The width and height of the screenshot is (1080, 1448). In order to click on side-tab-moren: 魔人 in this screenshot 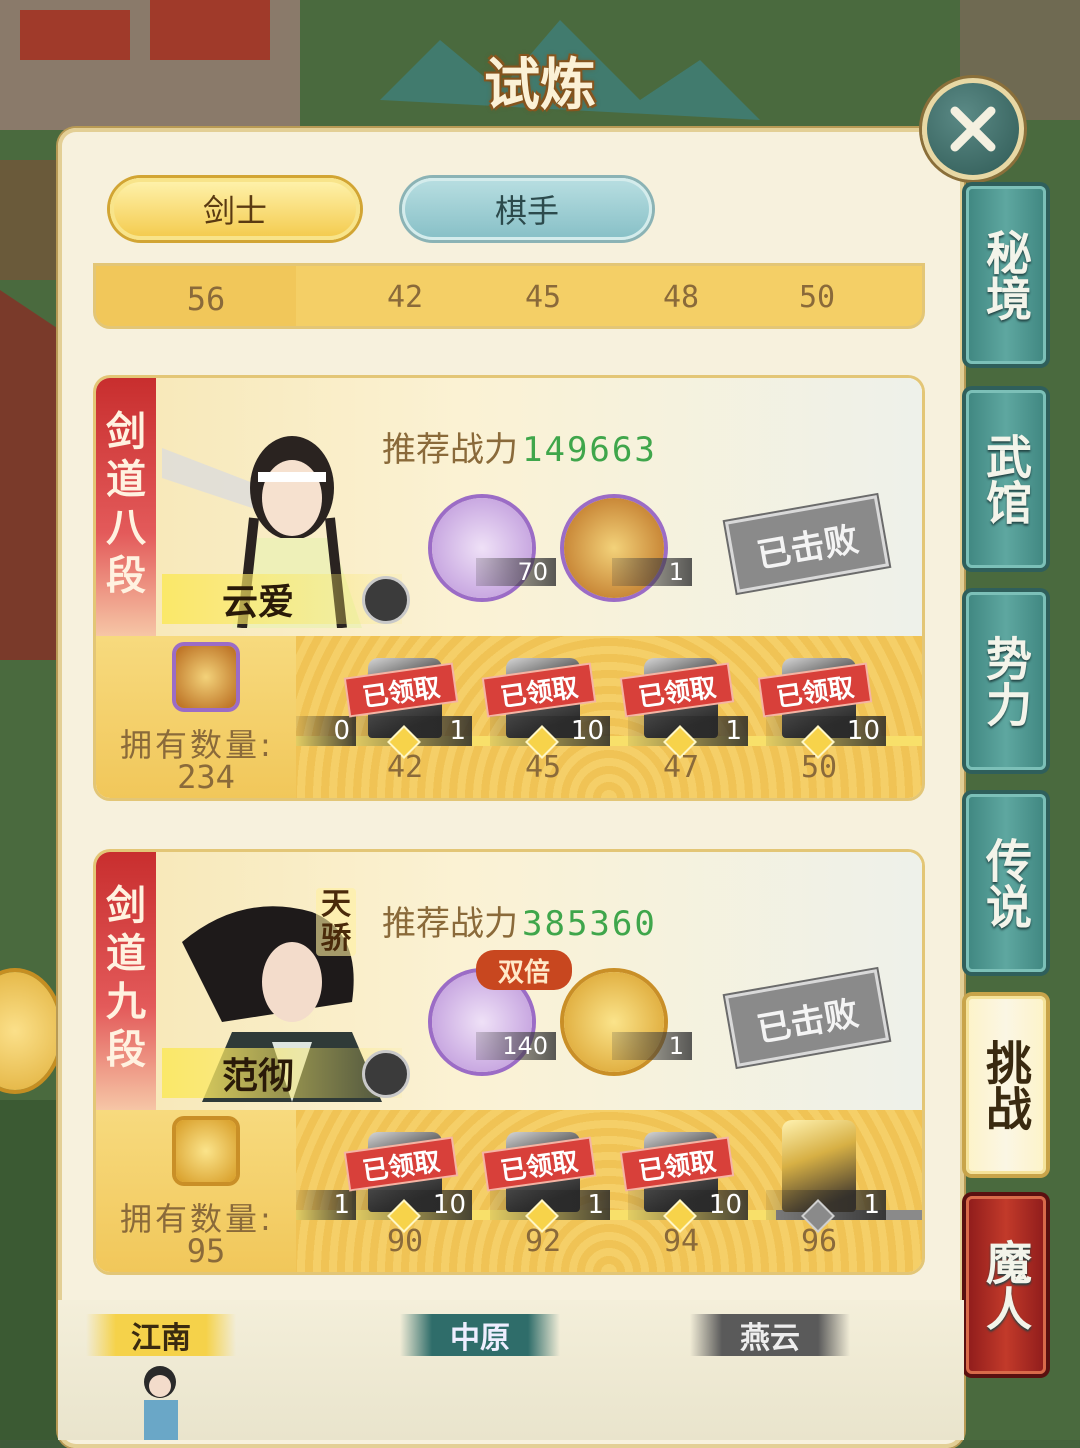, I will do `click(1006, 1285)`.